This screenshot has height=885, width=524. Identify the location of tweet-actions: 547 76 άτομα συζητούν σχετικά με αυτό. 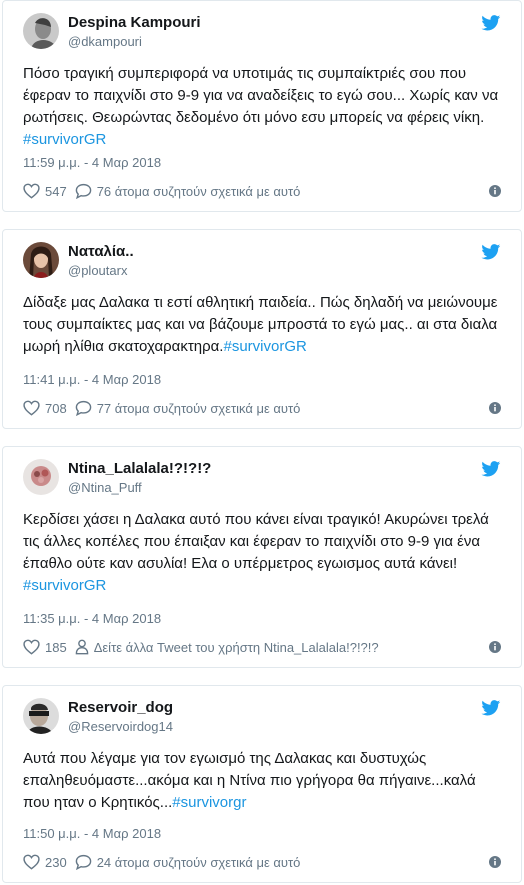
(165, 191).